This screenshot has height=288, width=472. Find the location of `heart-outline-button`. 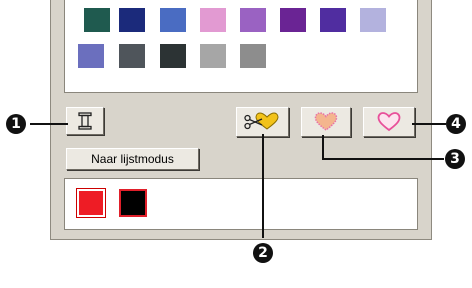

heart-outline-button is located at coordinates (389, 122).